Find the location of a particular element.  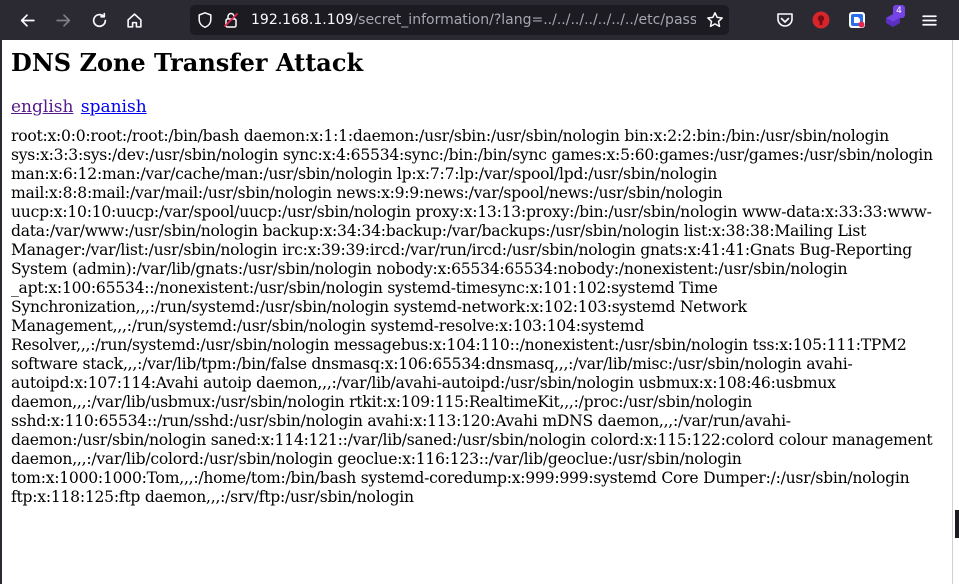

tracking-shield-icon is located at coordinates (205, 20).